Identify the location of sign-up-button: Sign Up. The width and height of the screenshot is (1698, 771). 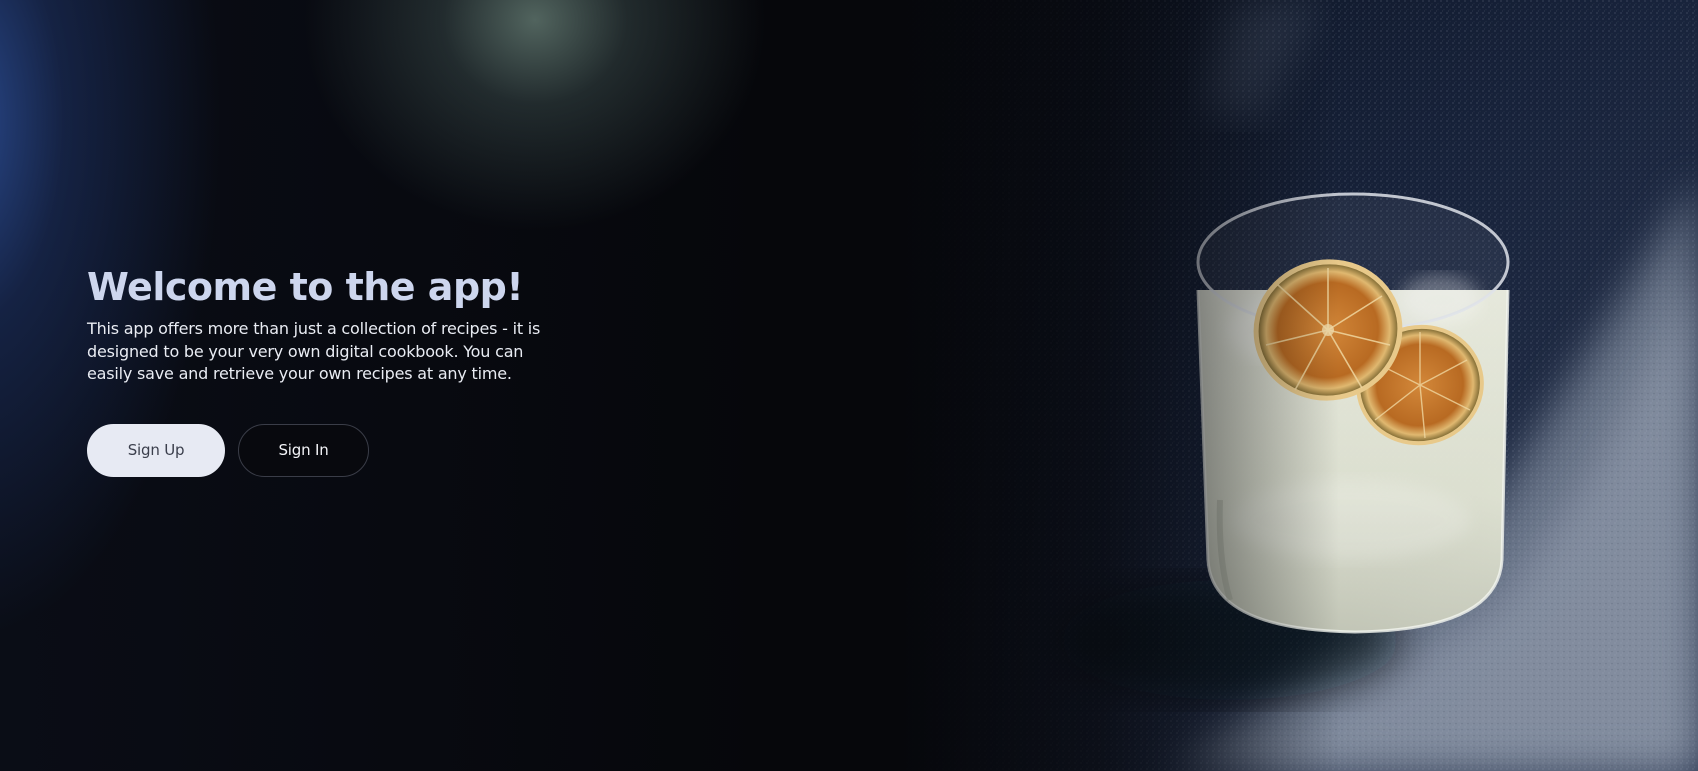
(156, 450).